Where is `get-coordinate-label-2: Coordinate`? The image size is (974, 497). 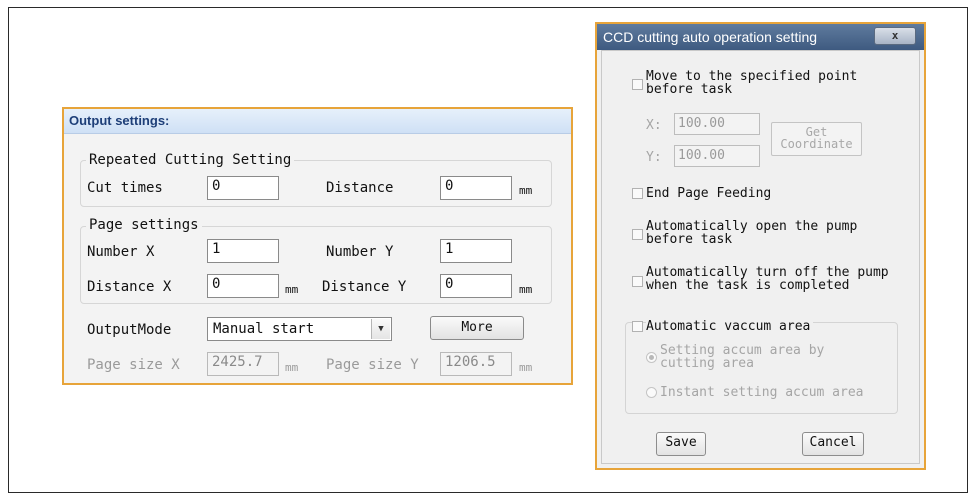
get-coordinate-label-2: Coordinate is located at coordinates (816, 144).